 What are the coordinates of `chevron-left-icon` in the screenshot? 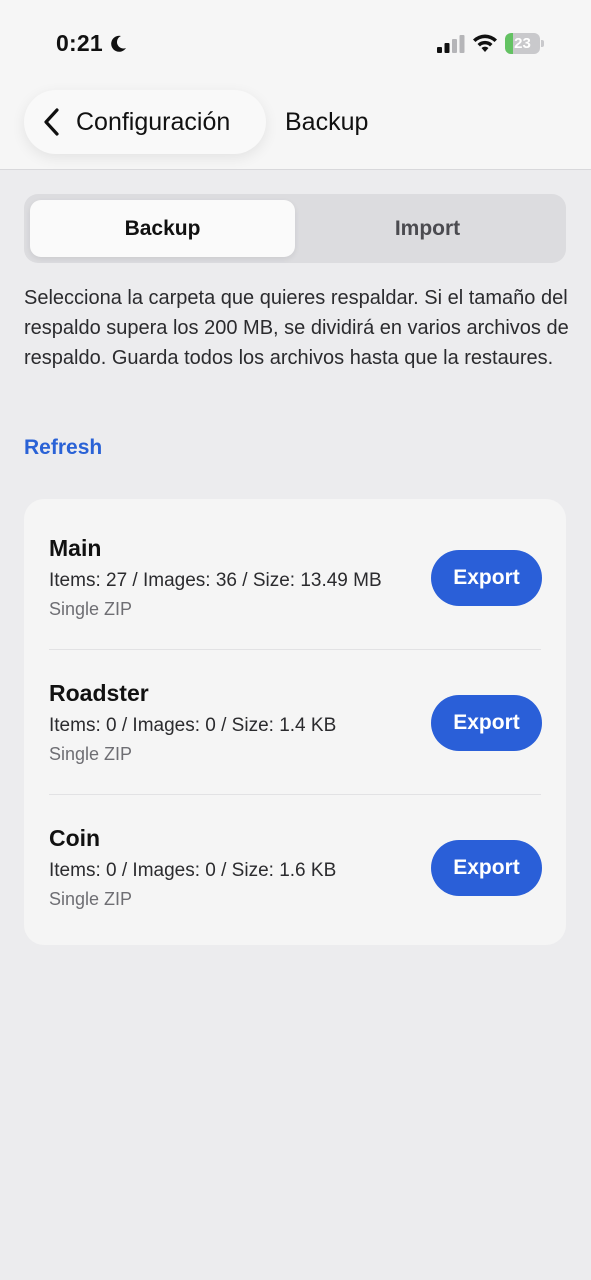 It's located at (51, 122).